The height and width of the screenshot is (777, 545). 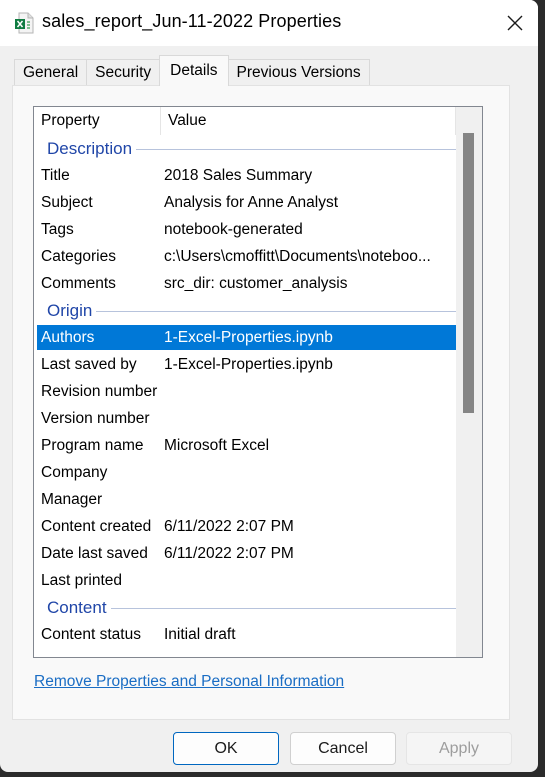 I want to click on group-label: Content, so click(x=72, y=607).